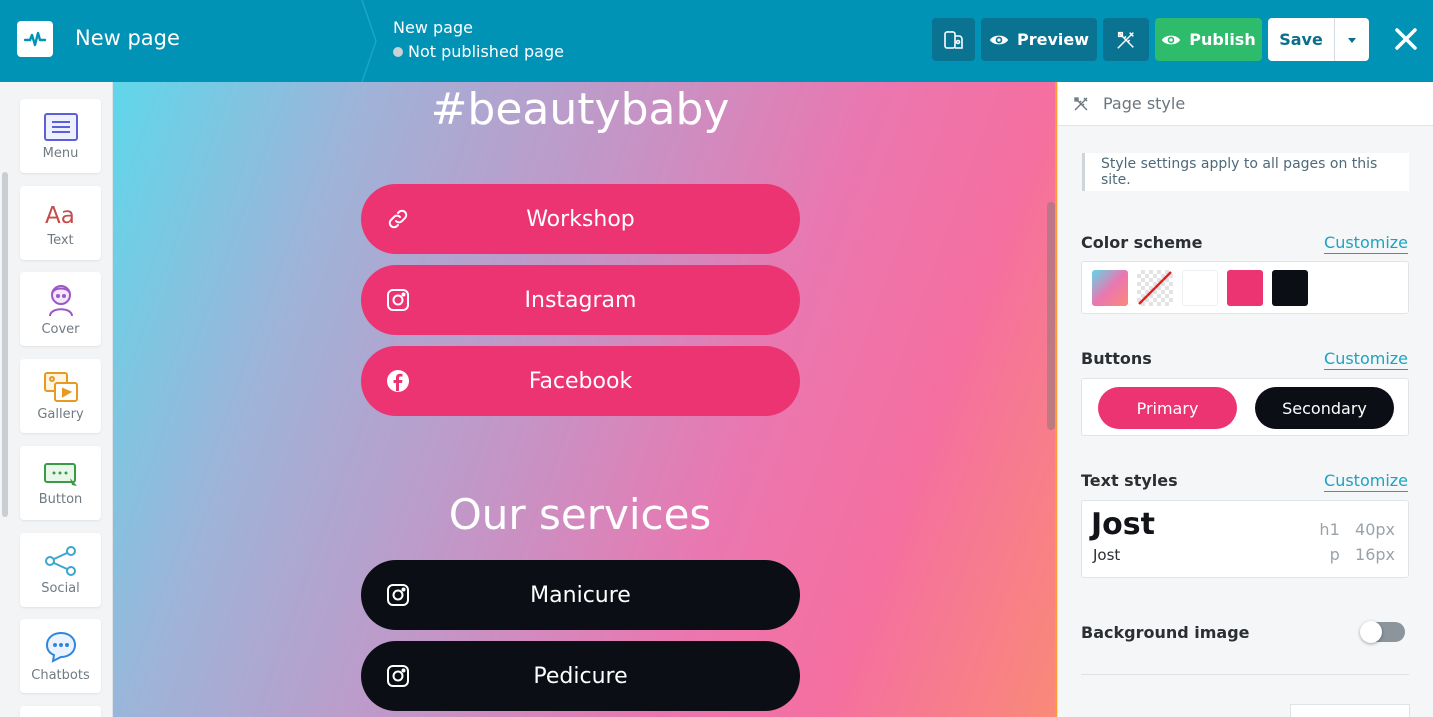 The width and height of the screenshot is (1433, 717). I want to click on page-status-text: Not published page, so click(486, 51).